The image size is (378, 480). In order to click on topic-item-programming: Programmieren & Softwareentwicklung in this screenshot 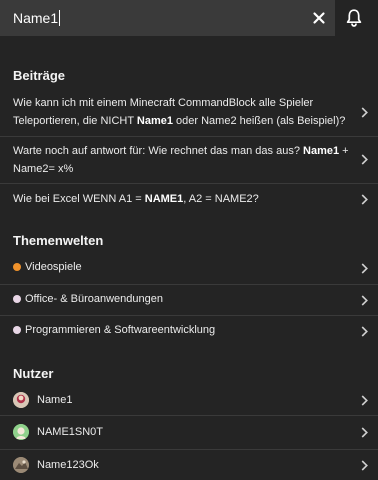, I will do `click(189, 331)`.